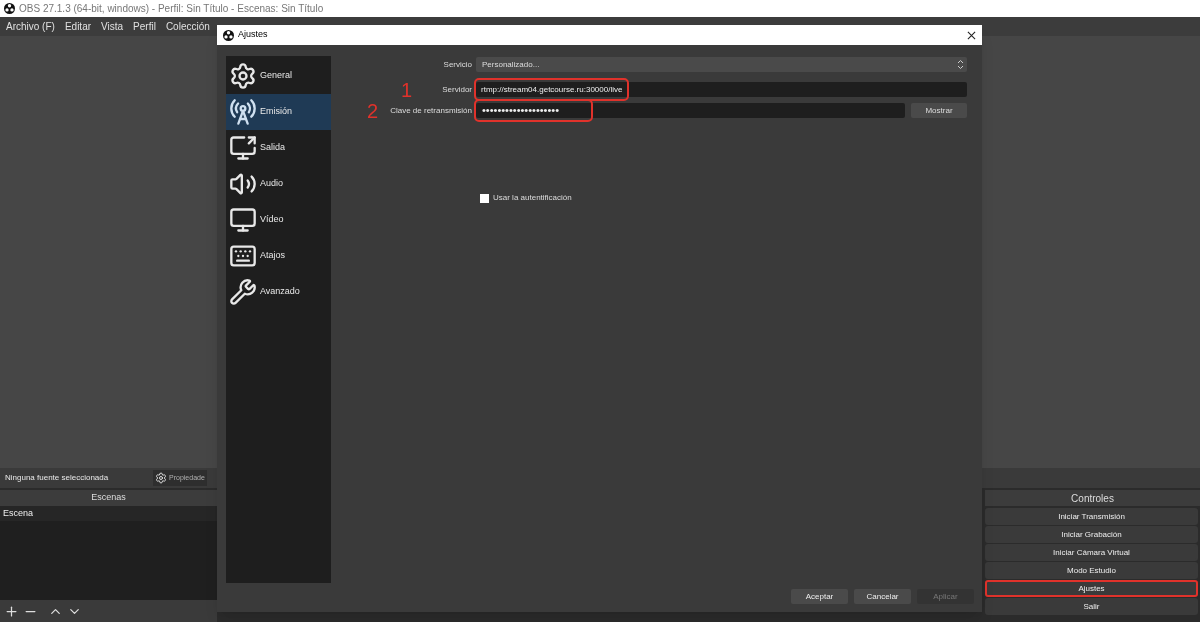  I want to click on dialog-button: Cancelar, so click(882, 596).